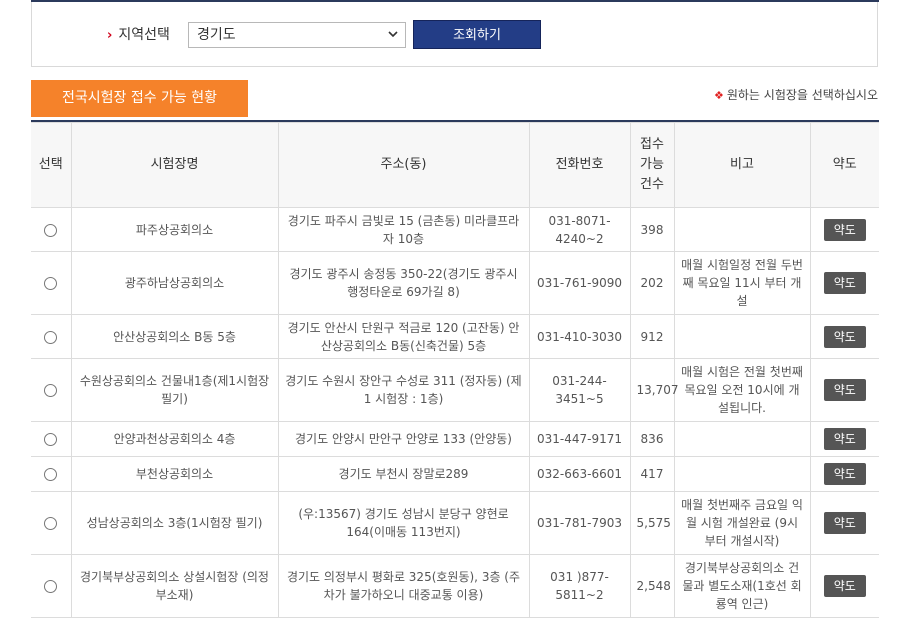 The height and width of the screenshot is (618, 902). I want to click on site-address: 경기도 광주시 송정동 350-22(경기도 광주시 행정타운로 69가길 8), so click(403, 283).